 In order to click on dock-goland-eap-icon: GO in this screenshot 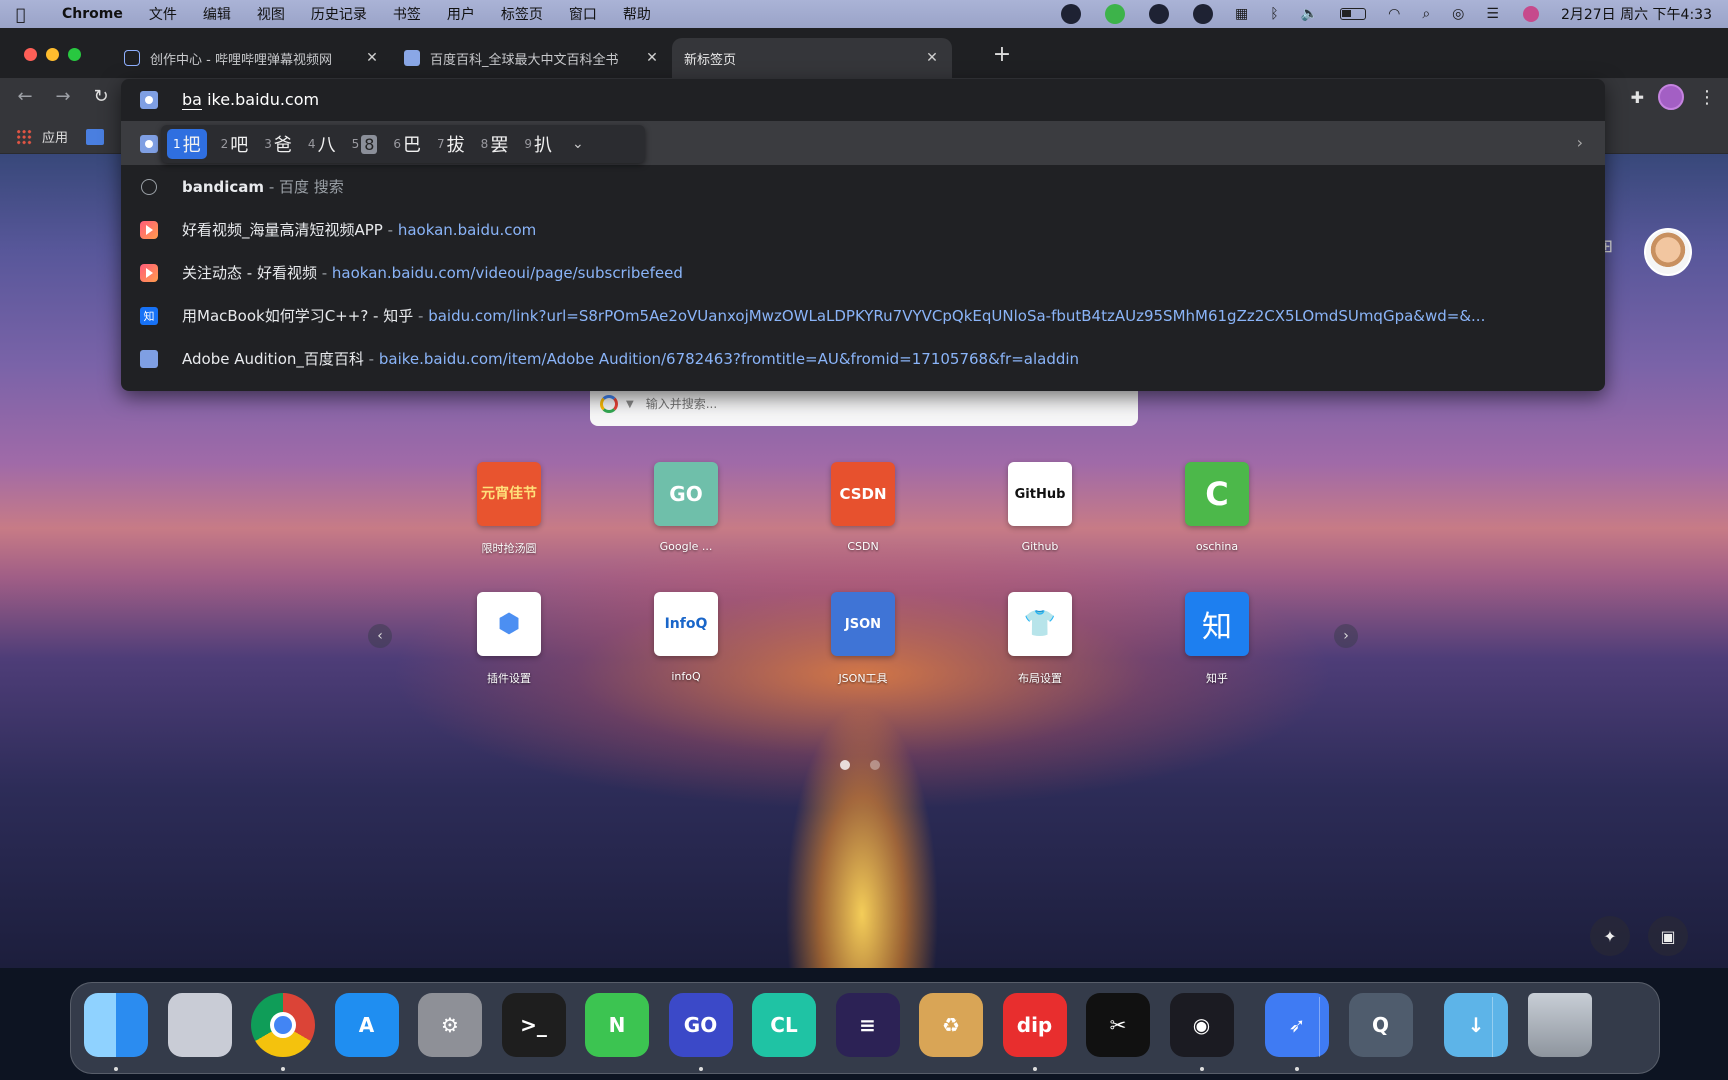, I will do `click(700, 1025)`.